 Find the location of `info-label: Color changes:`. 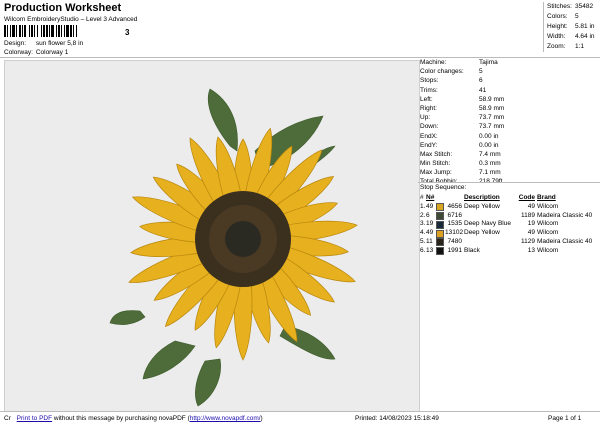

info-label: Color changes: is located at coordinates (442, 72).